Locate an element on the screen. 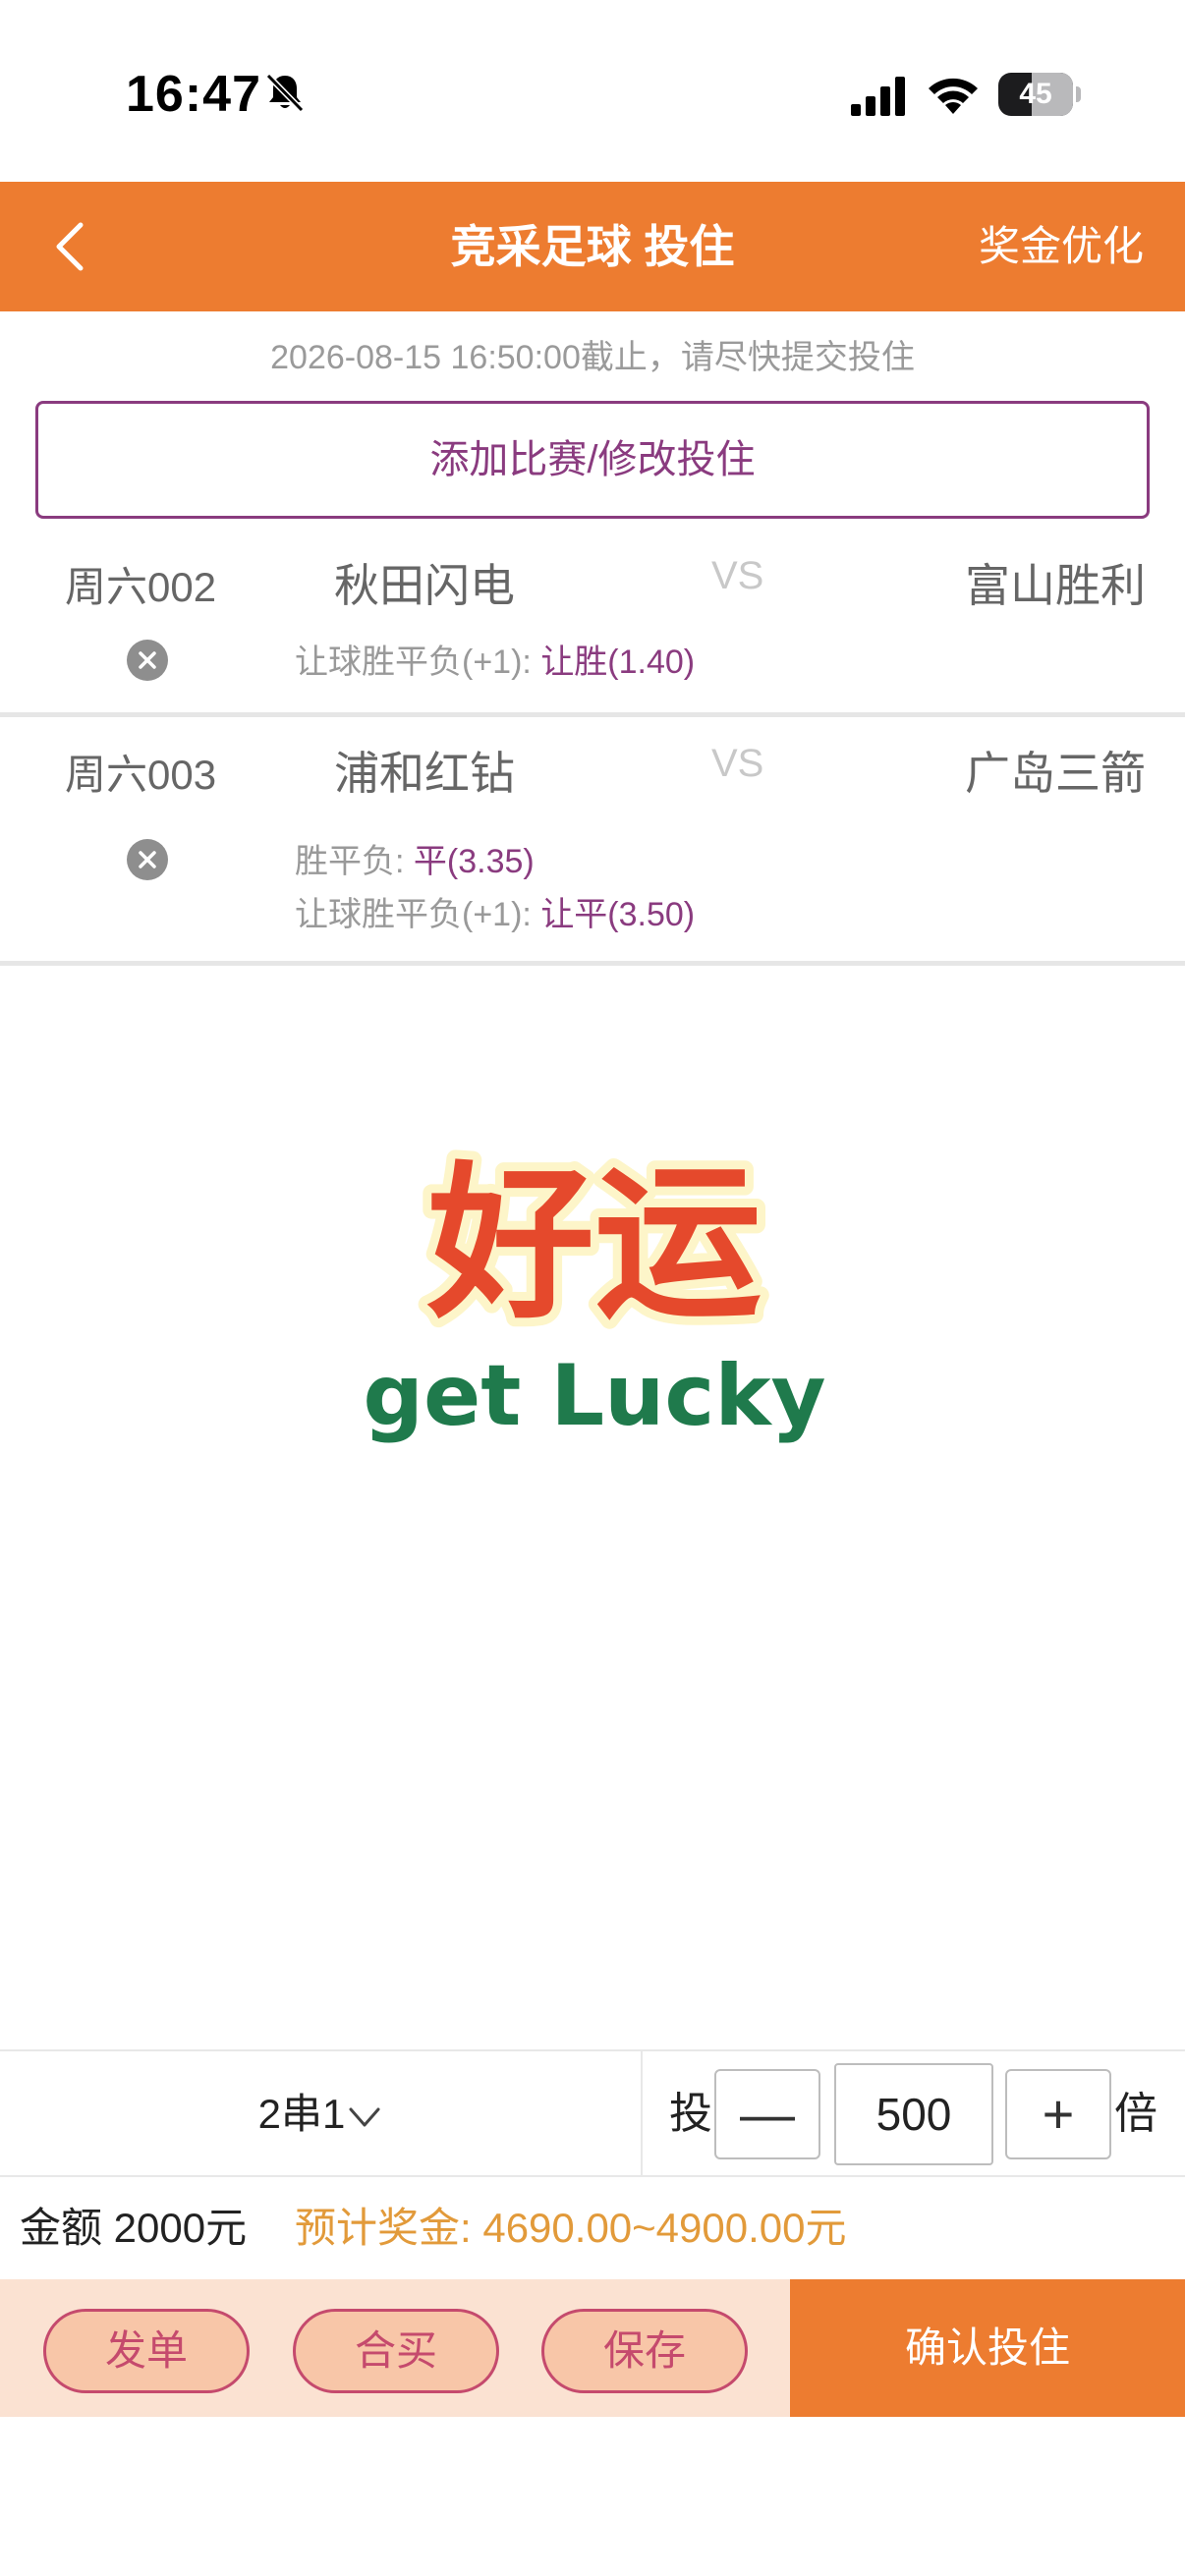  home-team: 秋田闪电 is located at coordinates (425, 585).